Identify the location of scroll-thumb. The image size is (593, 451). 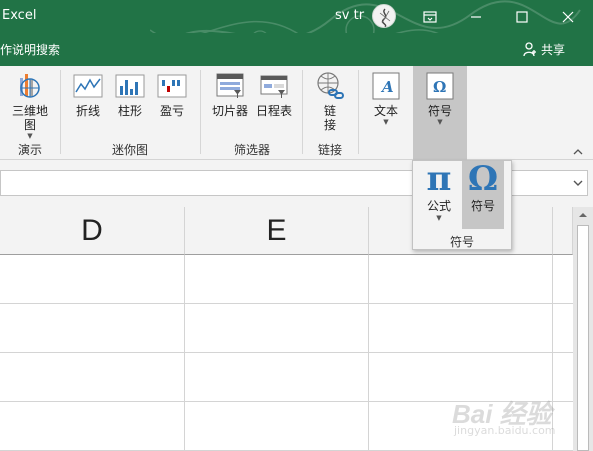
(583, 338).